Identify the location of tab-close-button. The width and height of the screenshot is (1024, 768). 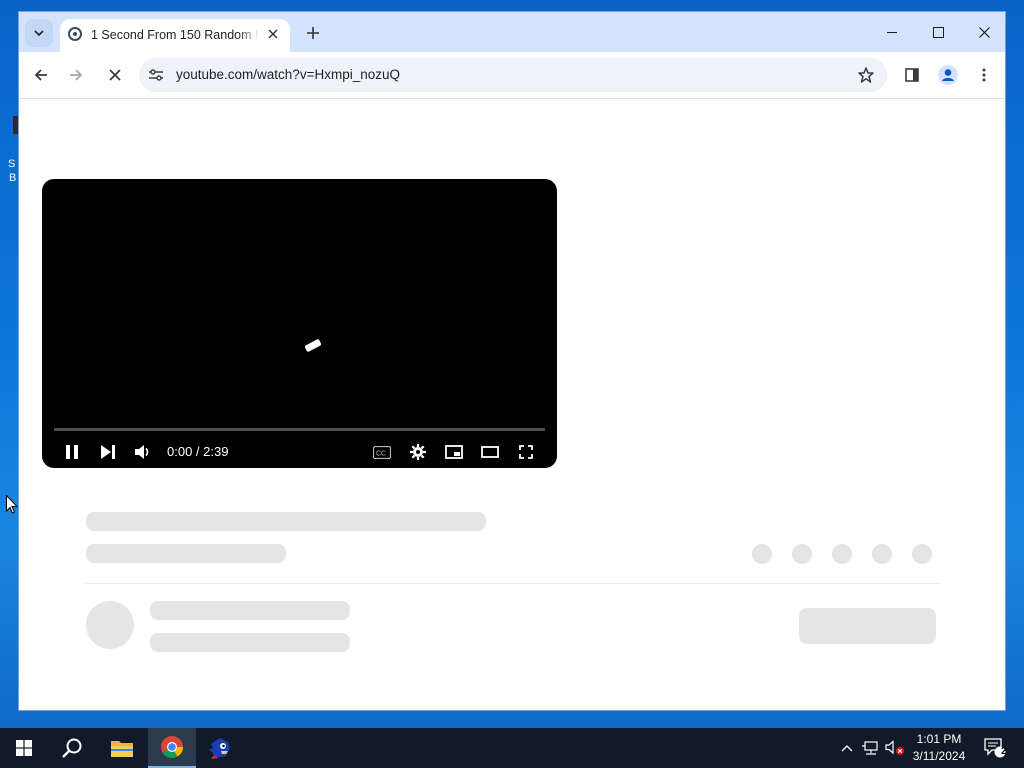
(273, 34).